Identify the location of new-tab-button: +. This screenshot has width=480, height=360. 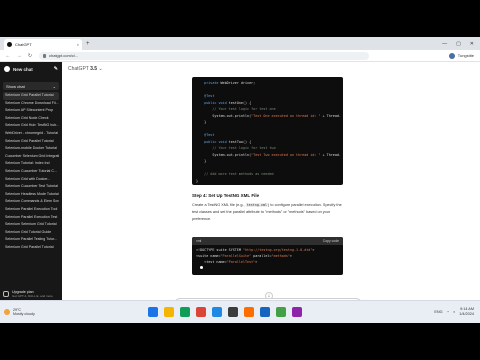
(88, 44).